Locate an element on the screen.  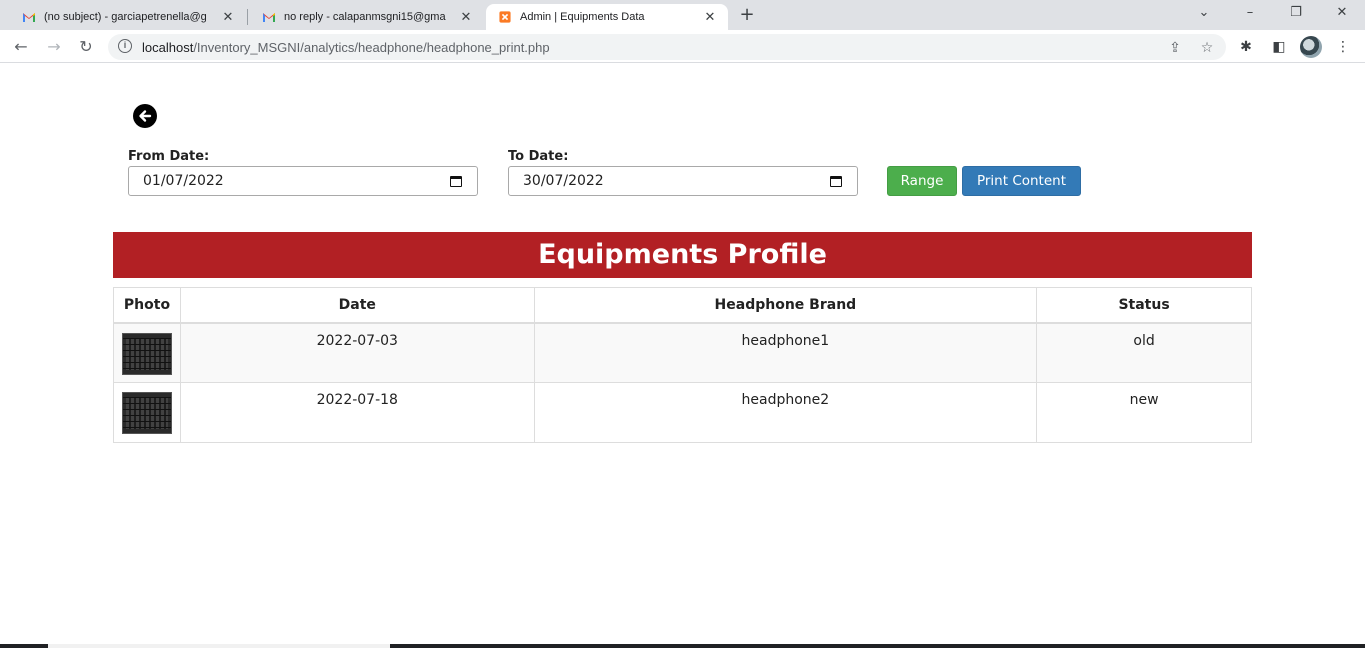
tab-search-icon: ⌄ is located at coordinates (1204, 13).